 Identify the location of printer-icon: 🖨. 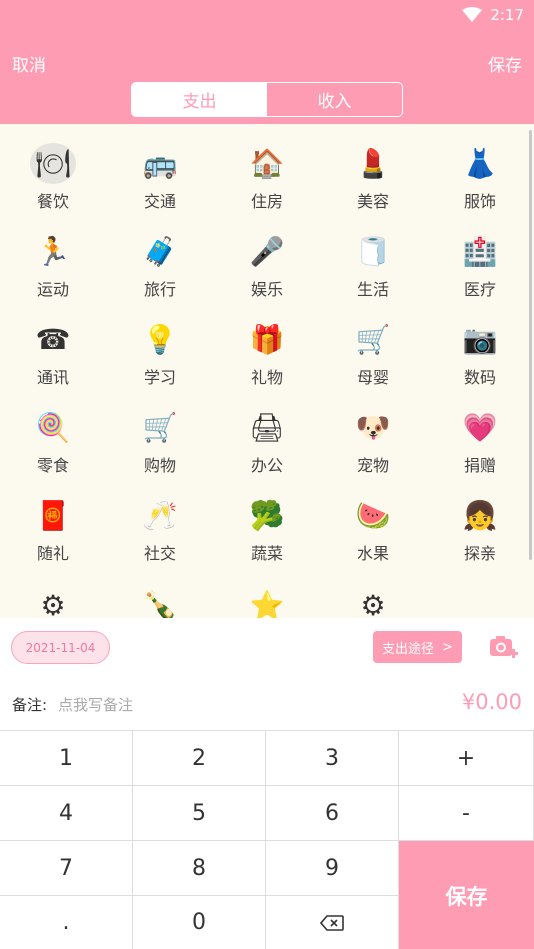
(267, 427).